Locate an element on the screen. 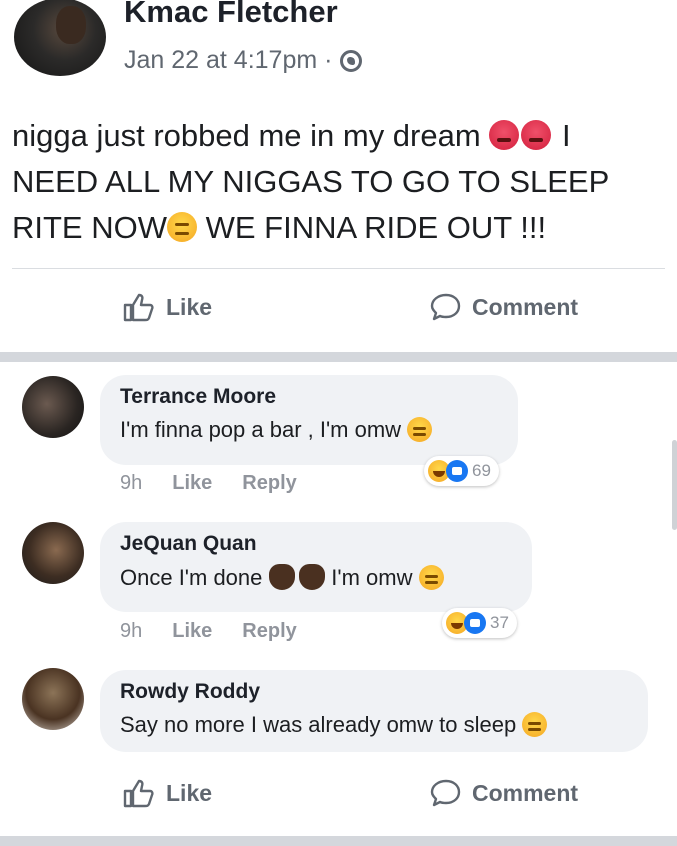  post-text-line1-tail: I is located at coordinates (566, 135).